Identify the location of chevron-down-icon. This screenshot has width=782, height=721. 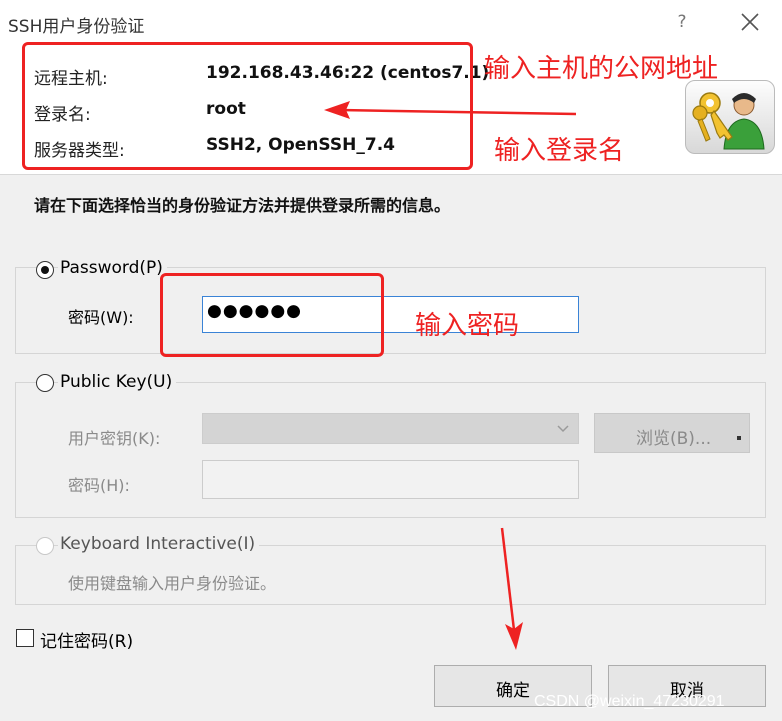
(563, 429).